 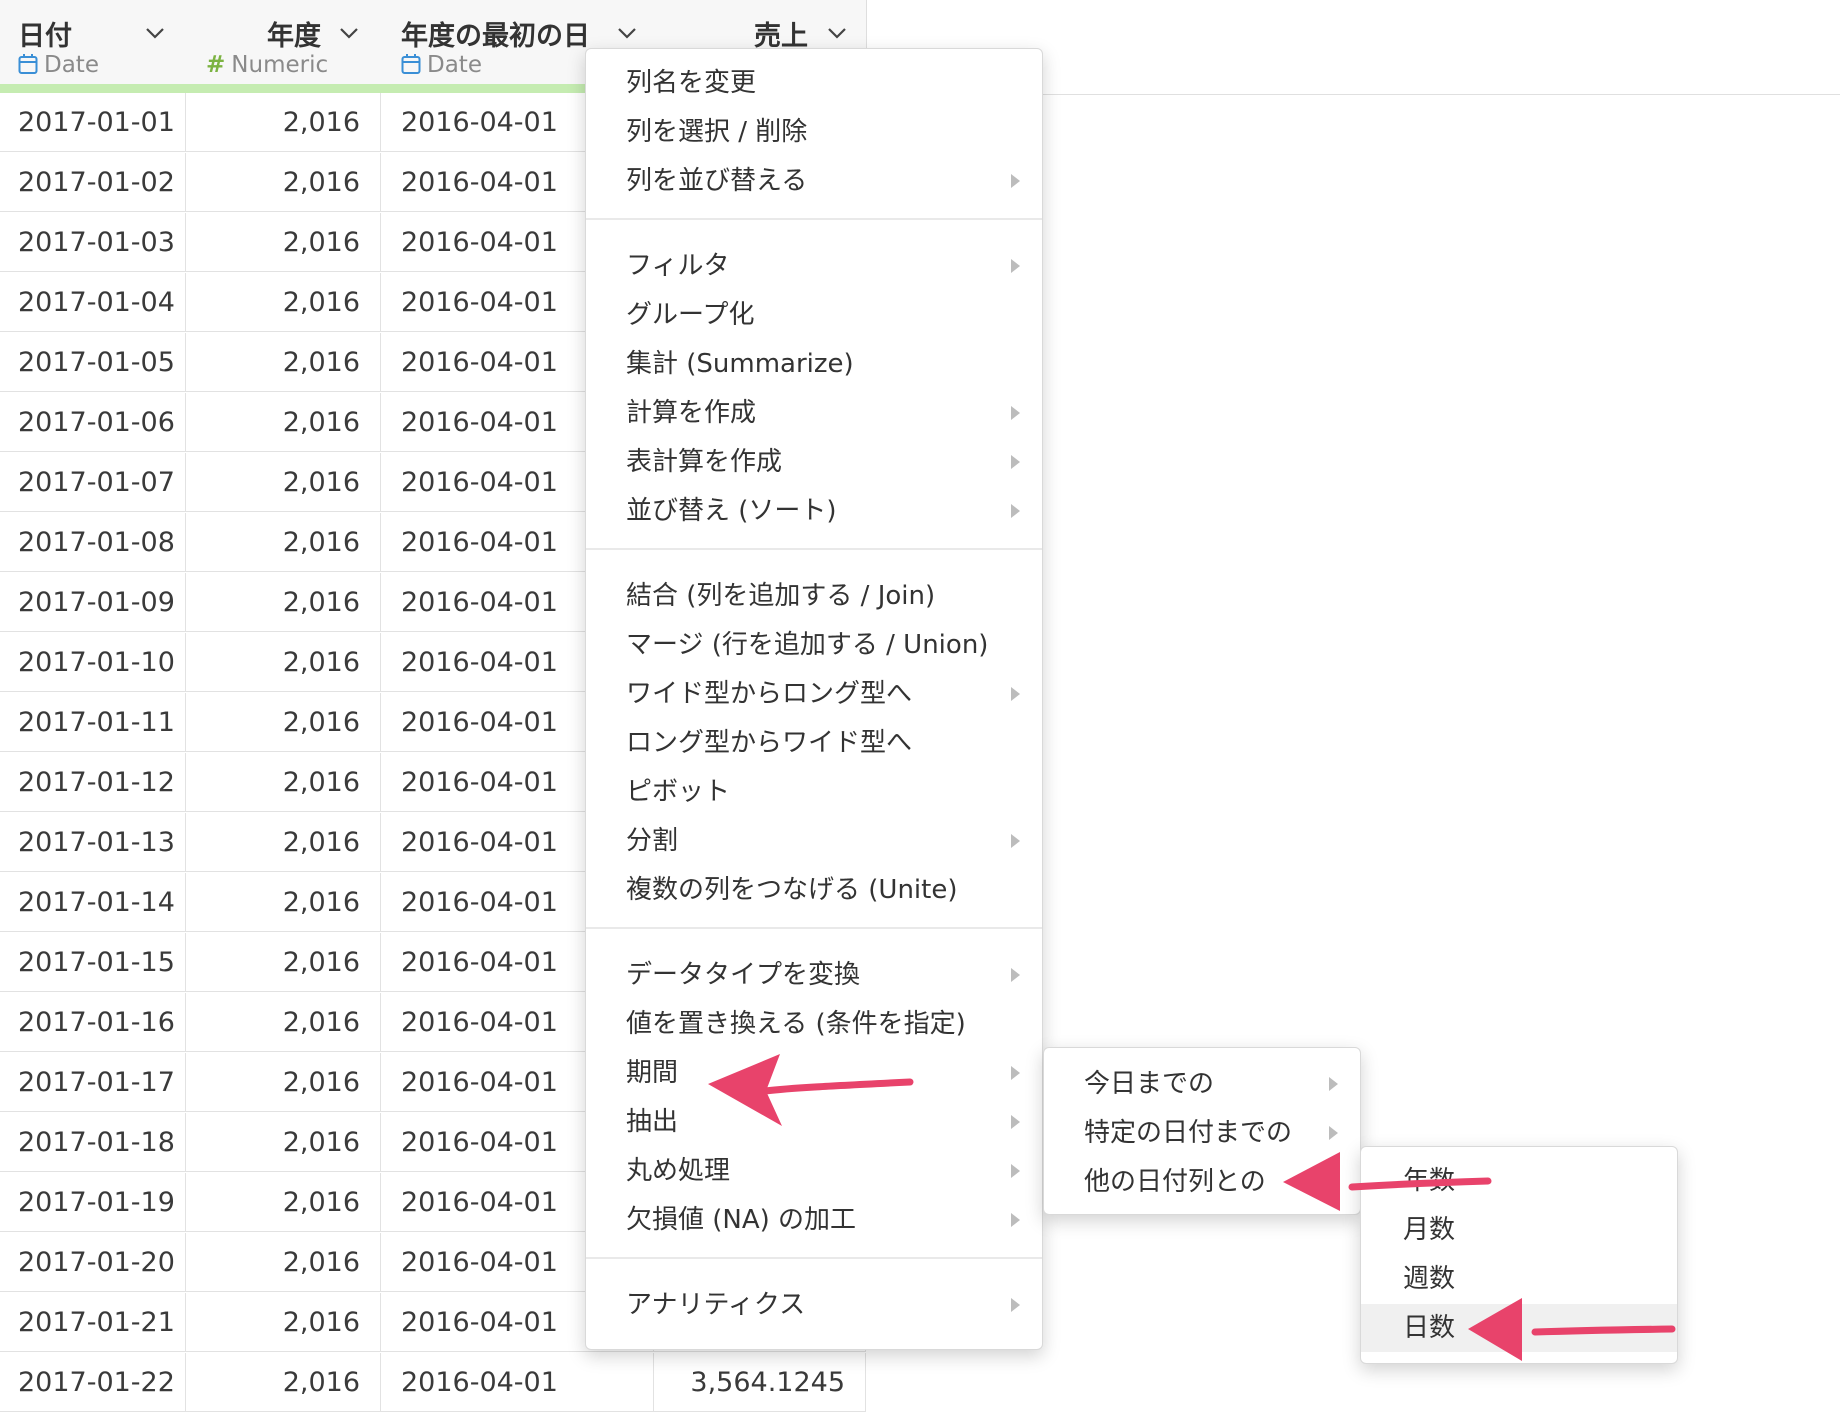 I want to click on menu-item: 欠損値 (NA) の加工, so click(x=814, y=1220).